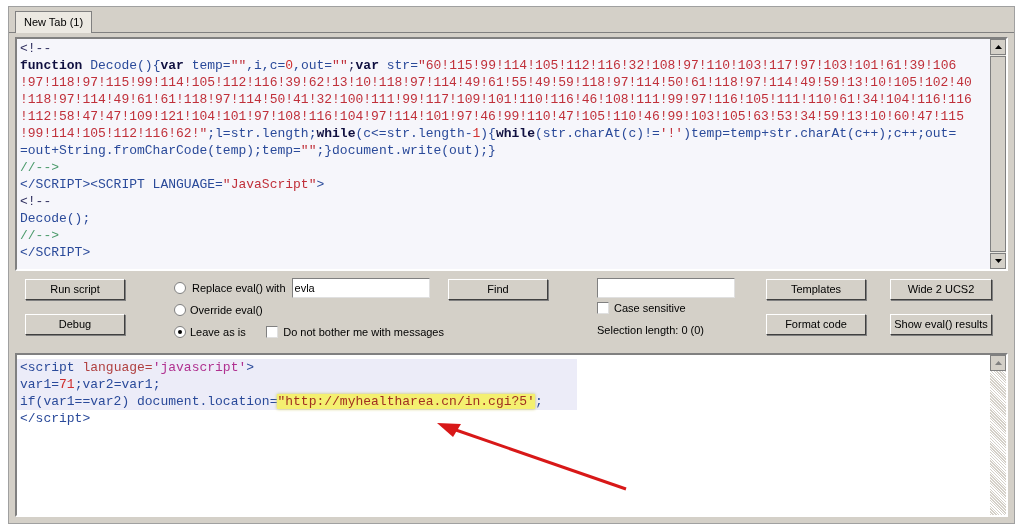 This screenshot has height=532, width=1023. I want to click on code-line: </script>, so click(55, 418).